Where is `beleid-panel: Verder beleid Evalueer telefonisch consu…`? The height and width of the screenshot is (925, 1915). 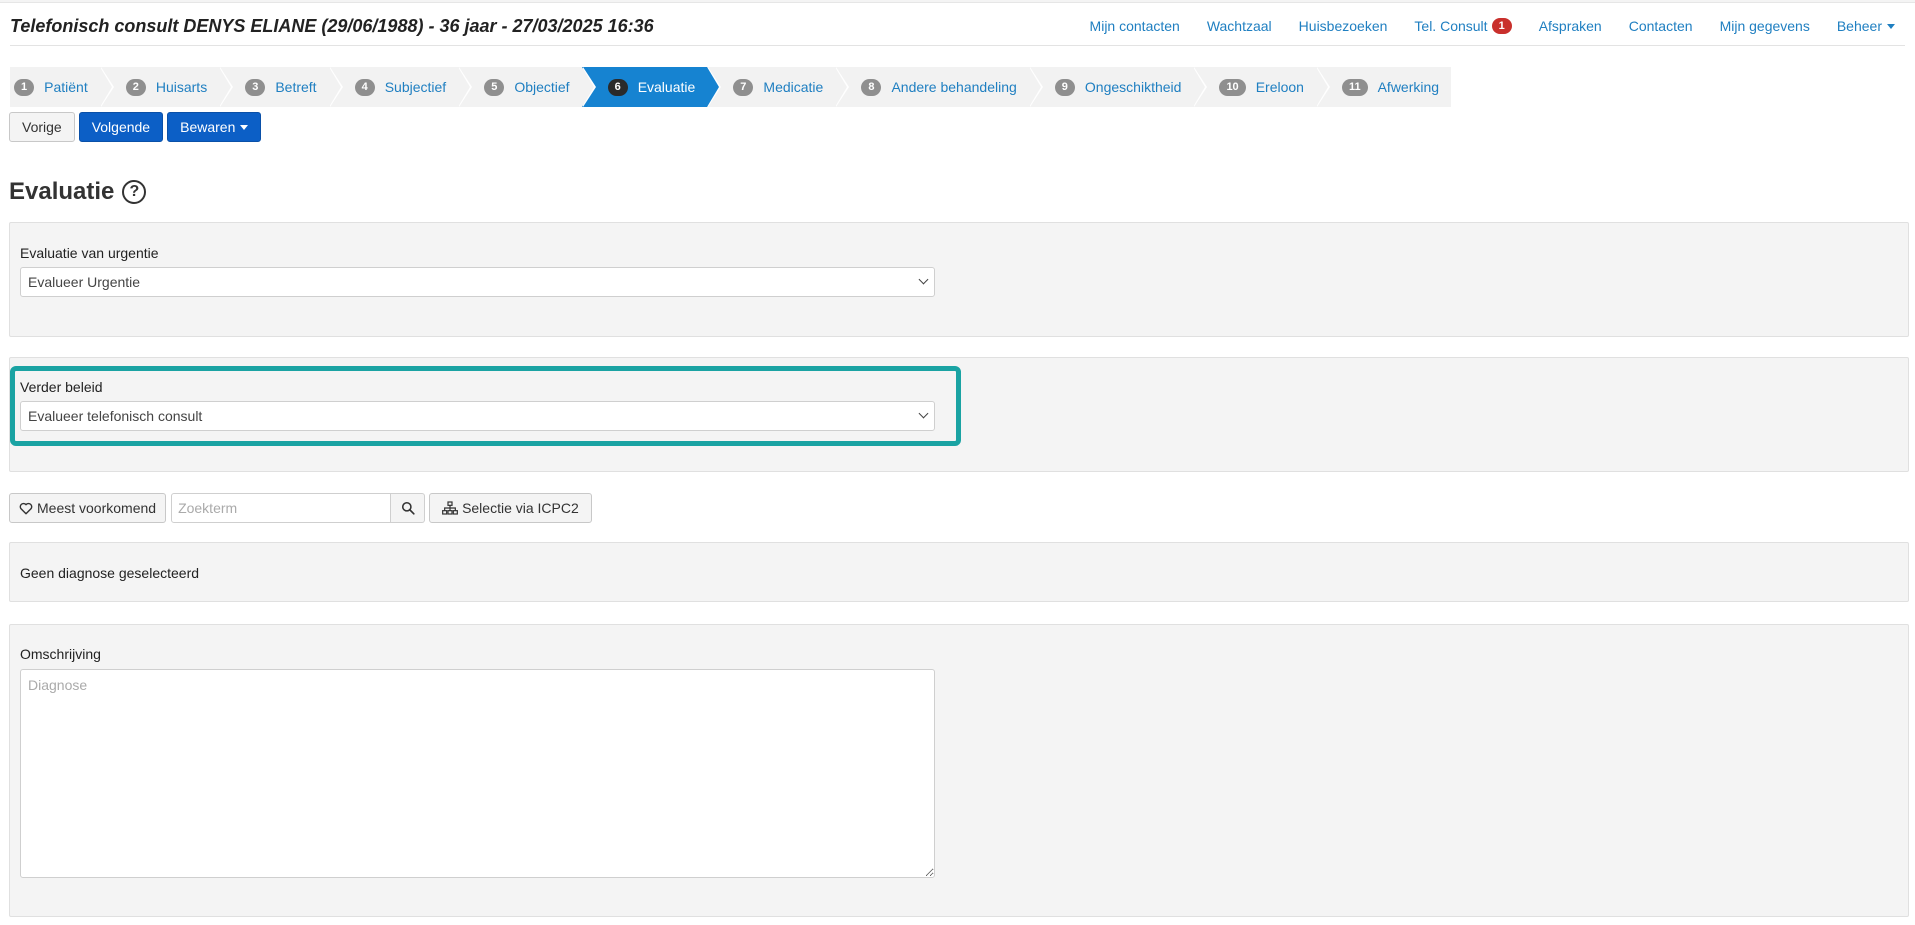
beleid-panel: Verder beleid Evalueer telefonisch consu… is located at coordinates (959, 414).